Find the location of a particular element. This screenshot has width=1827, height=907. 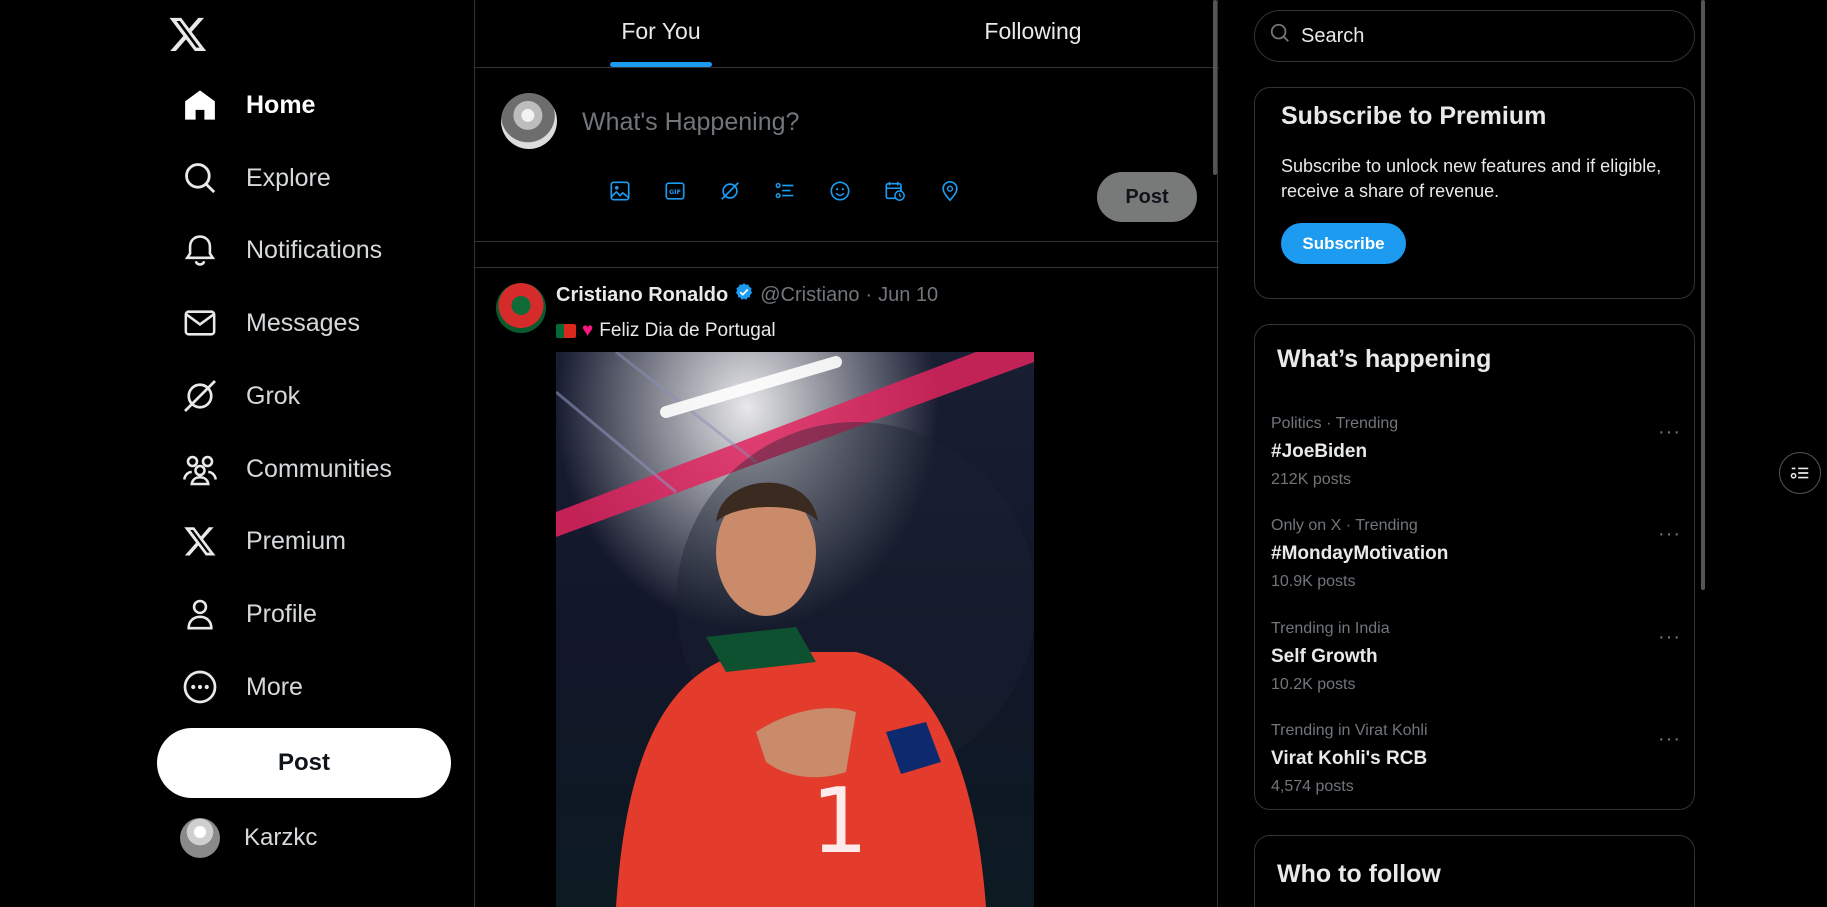

trend-title: #JoeBiden is located at coordinates (1319, 451).